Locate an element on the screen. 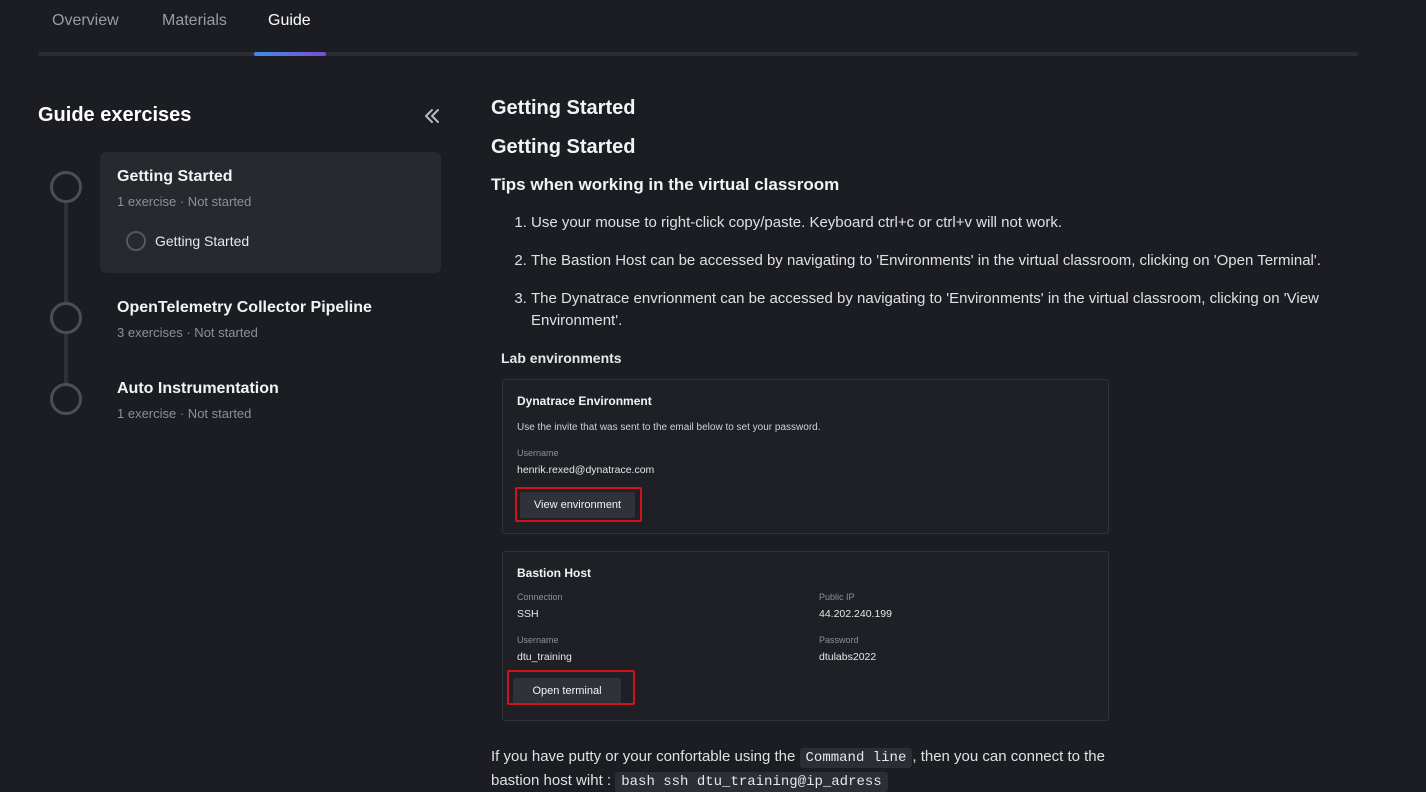 The width and height of the screenshot is (1426, 792). tab-bar-underline is located at coordinates (698, 54).